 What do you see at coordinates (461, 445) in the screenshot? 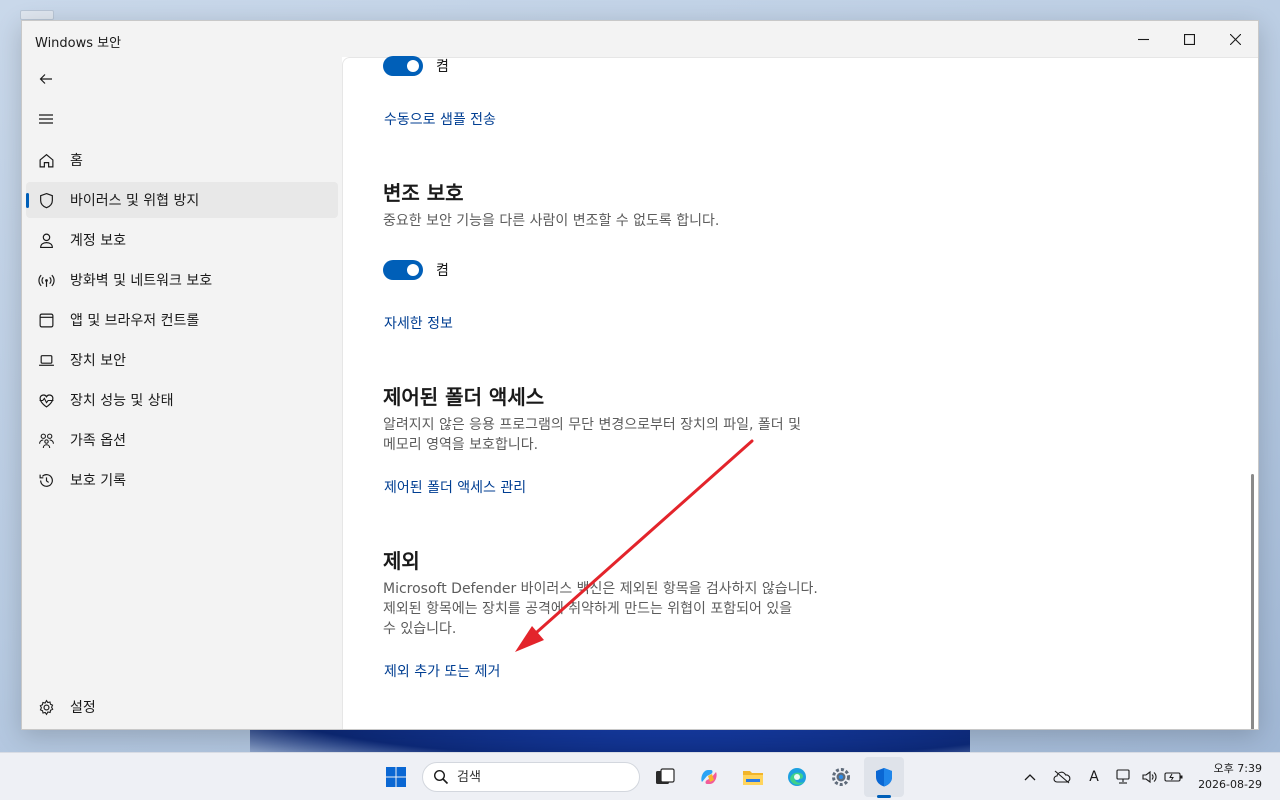
I see `cfa-description-line2: 메모리 영역을 보호합니다.` at bounding box center [461, 445].